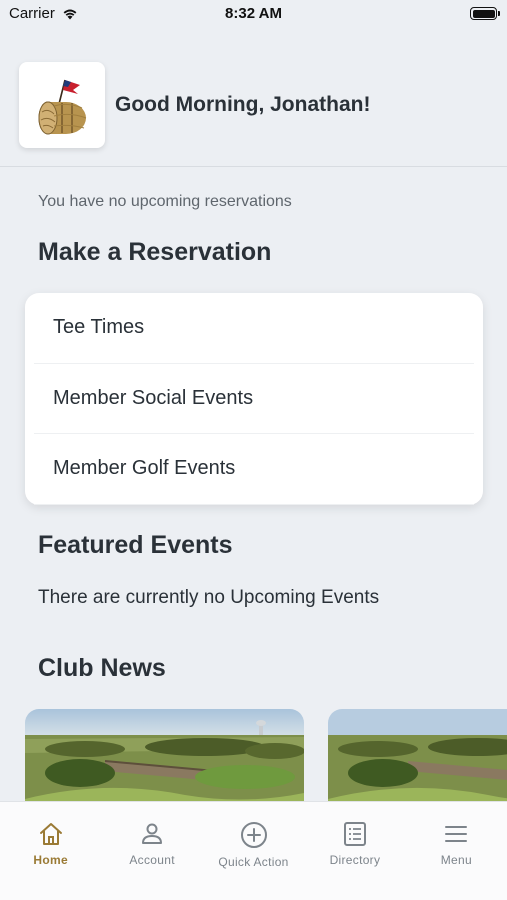  I want to click on tab-home: Home, so click(50, 851).